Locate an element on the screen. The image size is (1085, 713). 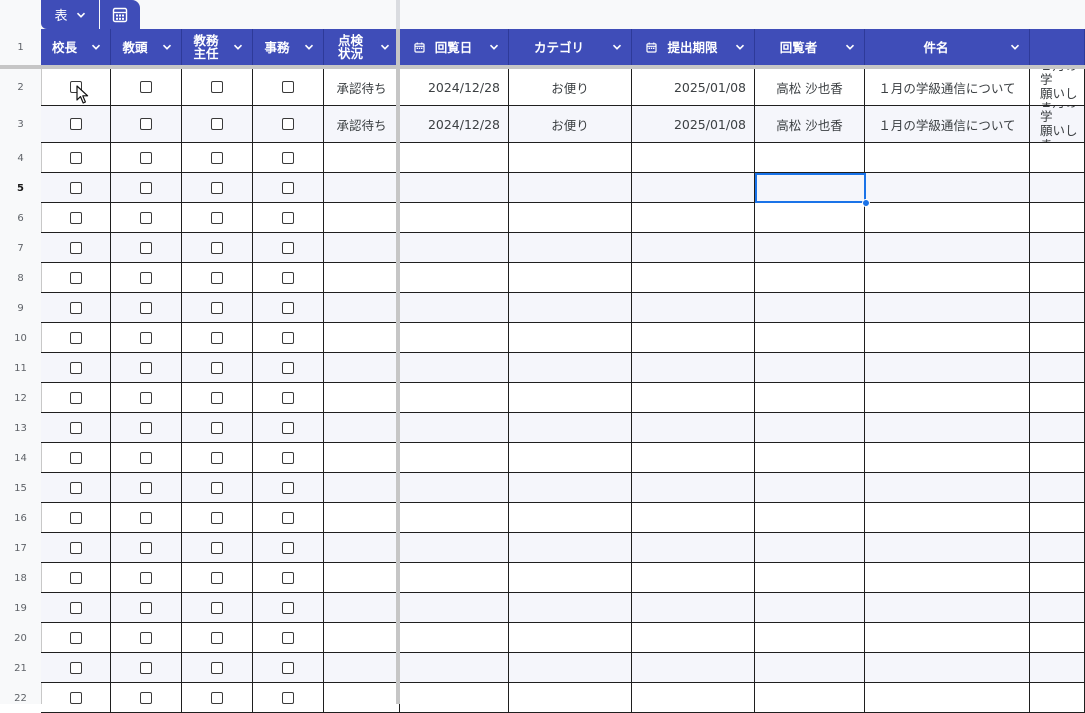
row-number: 3 is located at coordinates (20, 124).